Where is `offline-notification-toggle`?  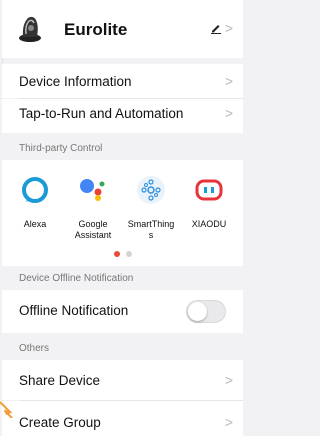 offline-notification-toggle is located at coordinates (206, 311).